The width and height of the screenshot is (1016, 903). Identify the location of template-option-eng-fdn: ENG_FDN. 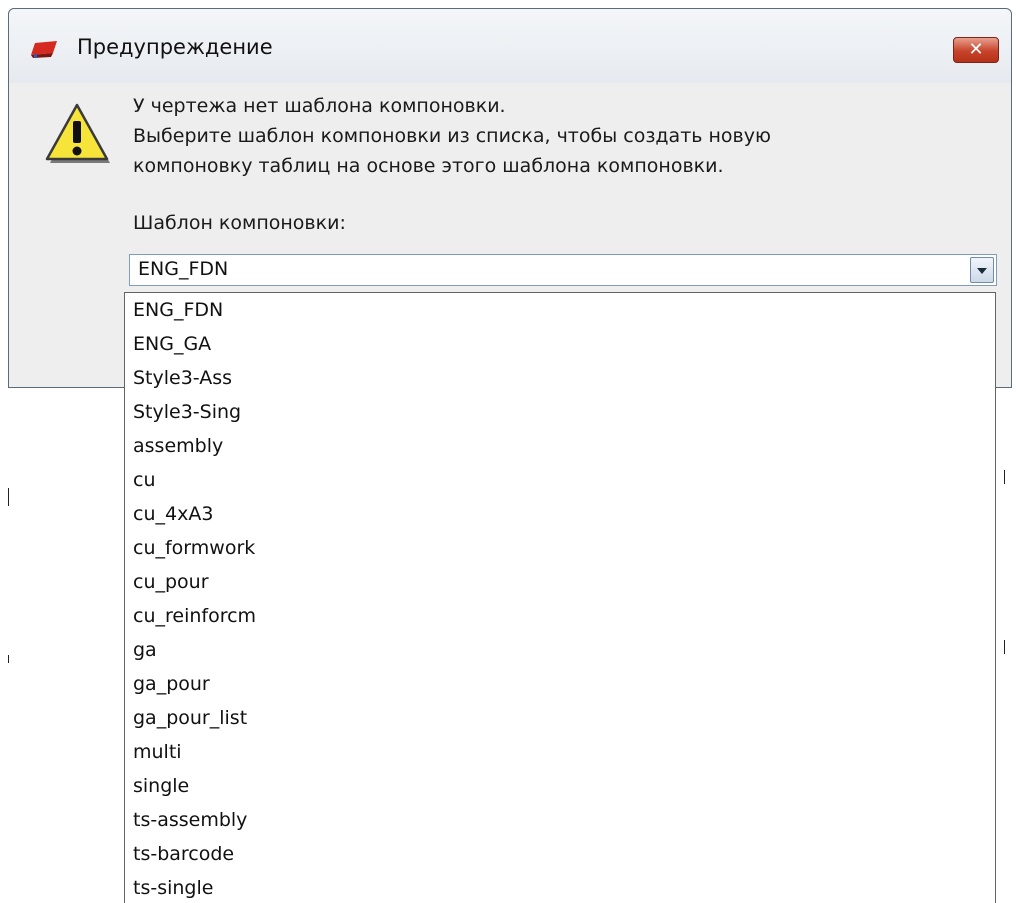
(560, 310).